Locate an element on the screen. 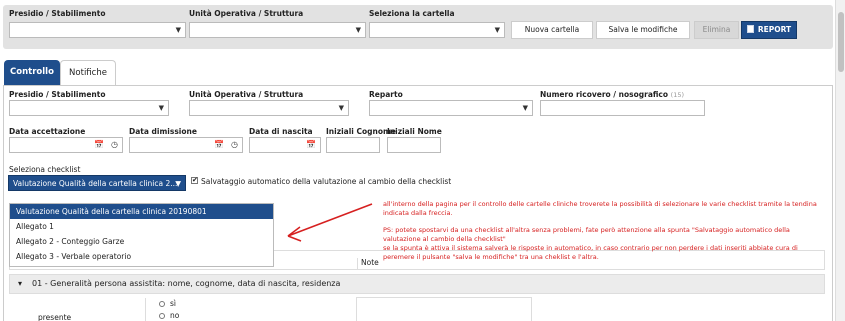 The width and height of the screenshot is (845, 321). checklist-label: Seleziona checklist is located at coordinates (45, 169).